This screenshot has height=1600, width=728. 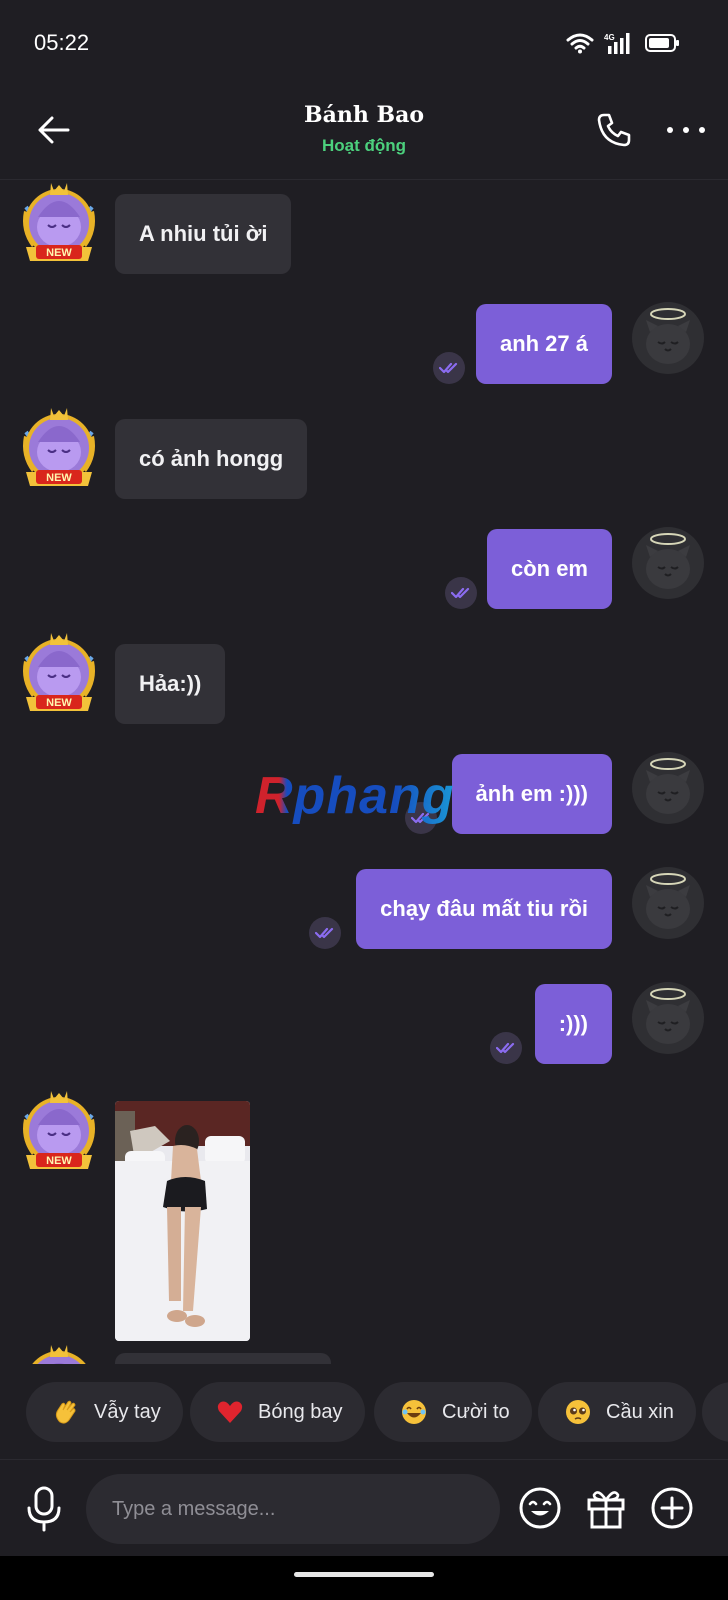 What do you see at coordinates (364, 1574) in the screenshot?
I see `home-indicator` at bounding box center [364, 1574].